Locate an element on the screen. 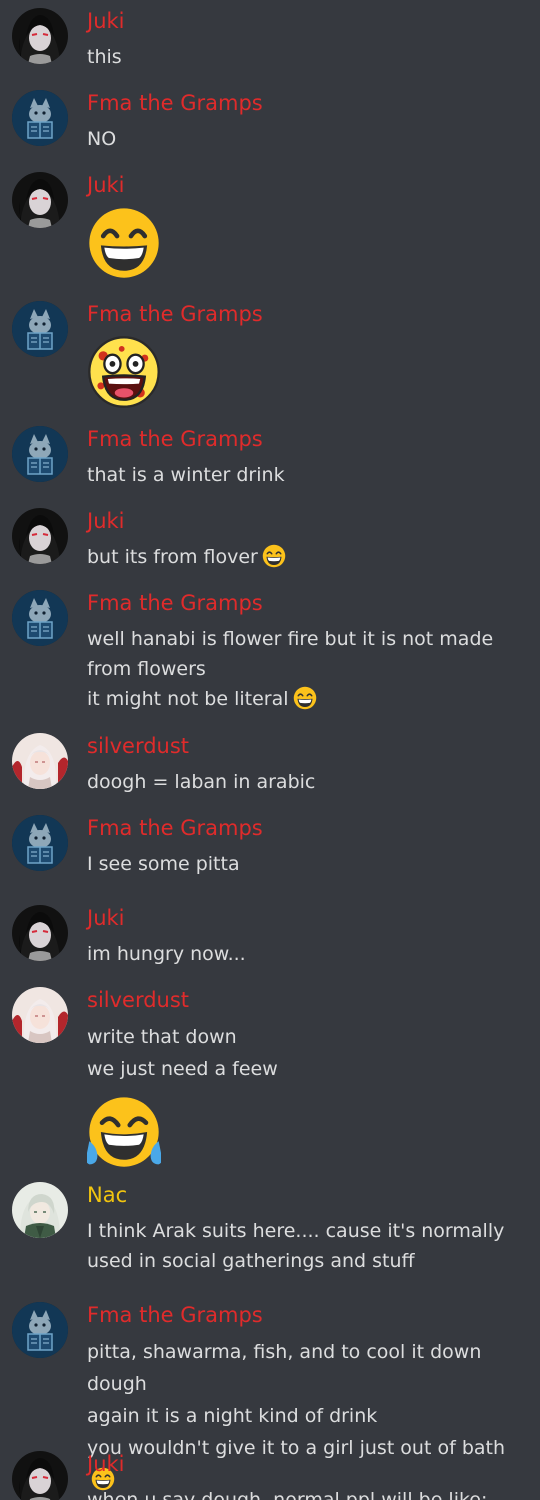  message-body: I see some pitta is located at coordinates (307, 864).